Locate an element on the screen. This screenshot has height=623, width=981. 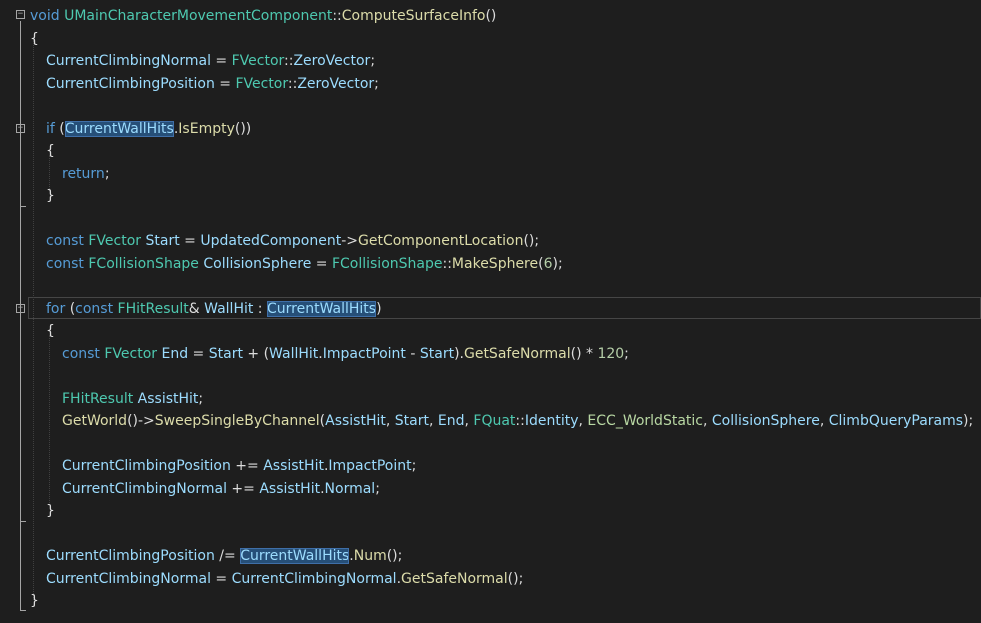
code-token: GetComponentLocation is located at coordinates (441, 241).